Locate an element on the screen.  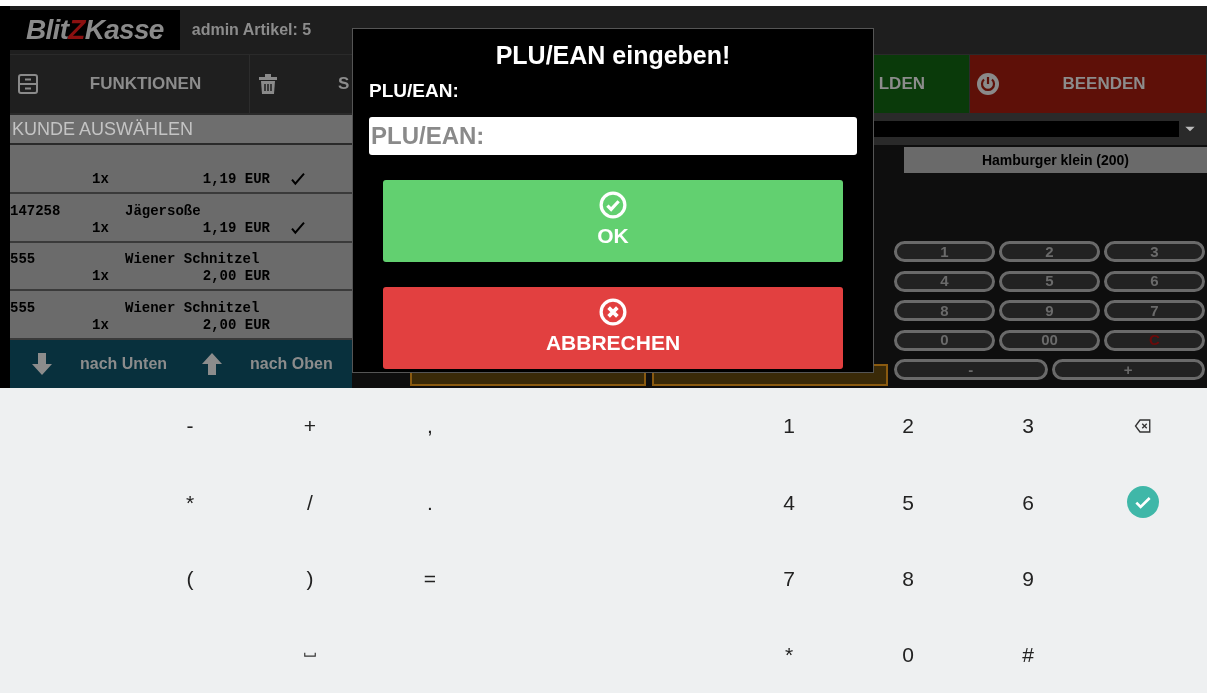
keyboard-key: 5 is located at coordinates (908, 502).